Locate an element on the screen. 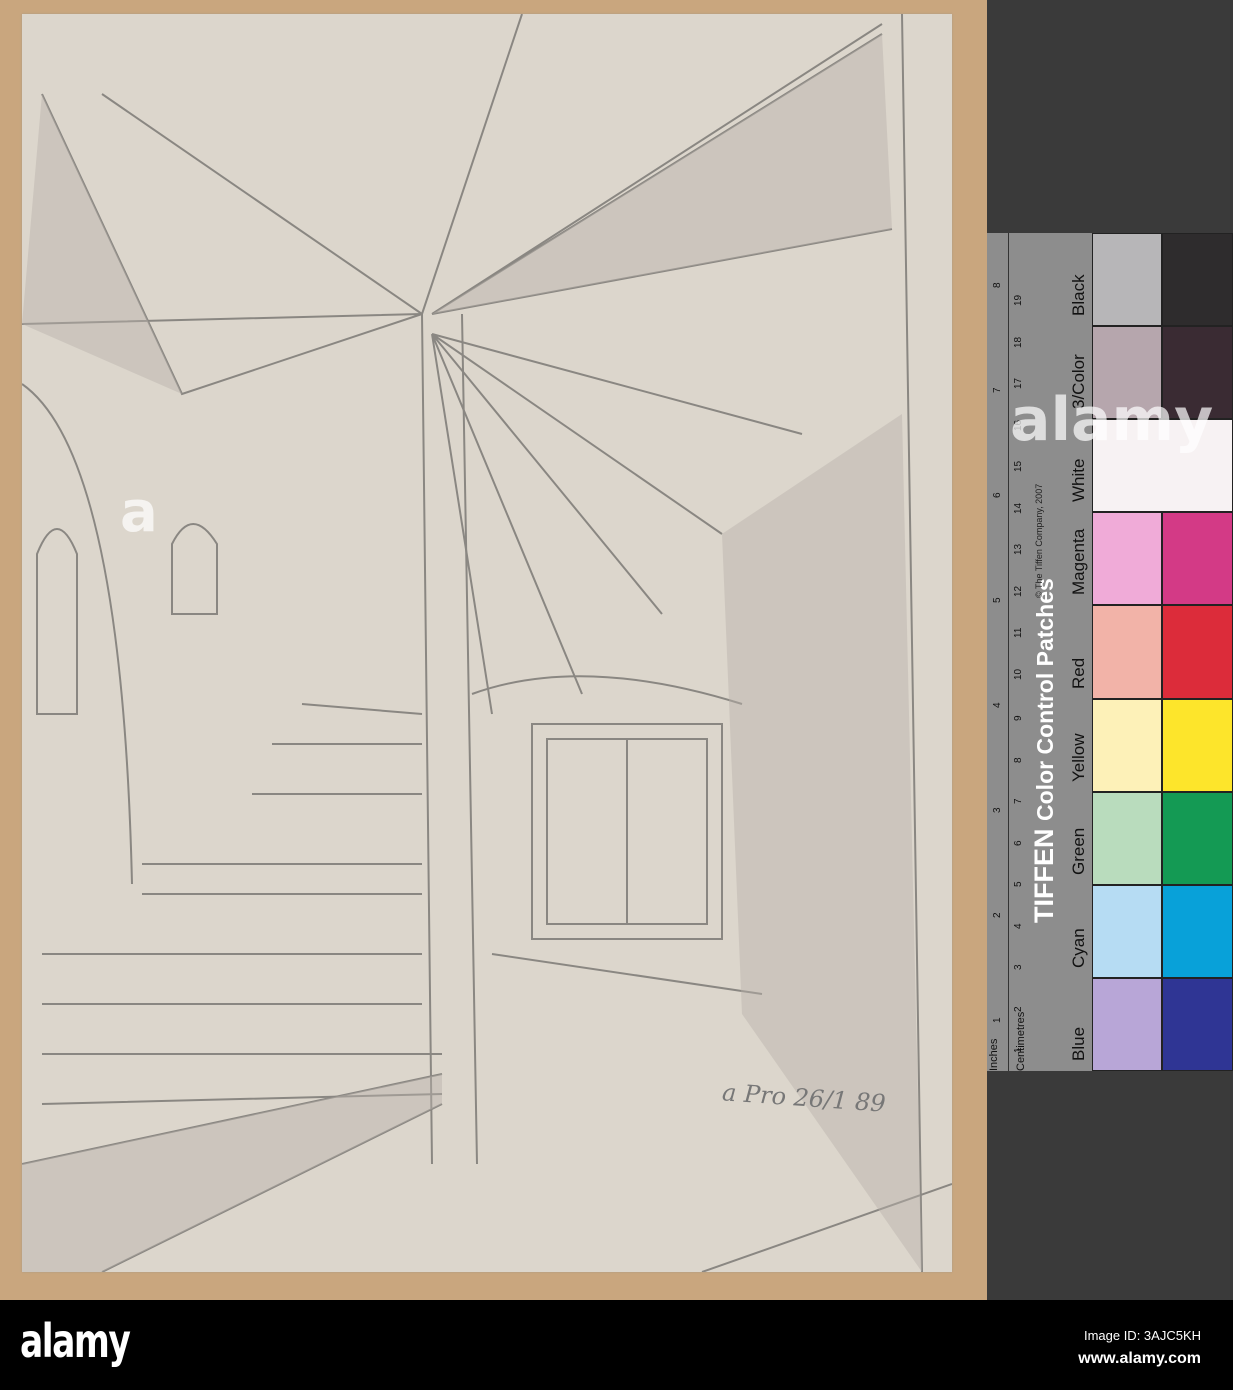 The image size is (1233, 1390). inch-tick: 6 is located at coordinates (997, 495).